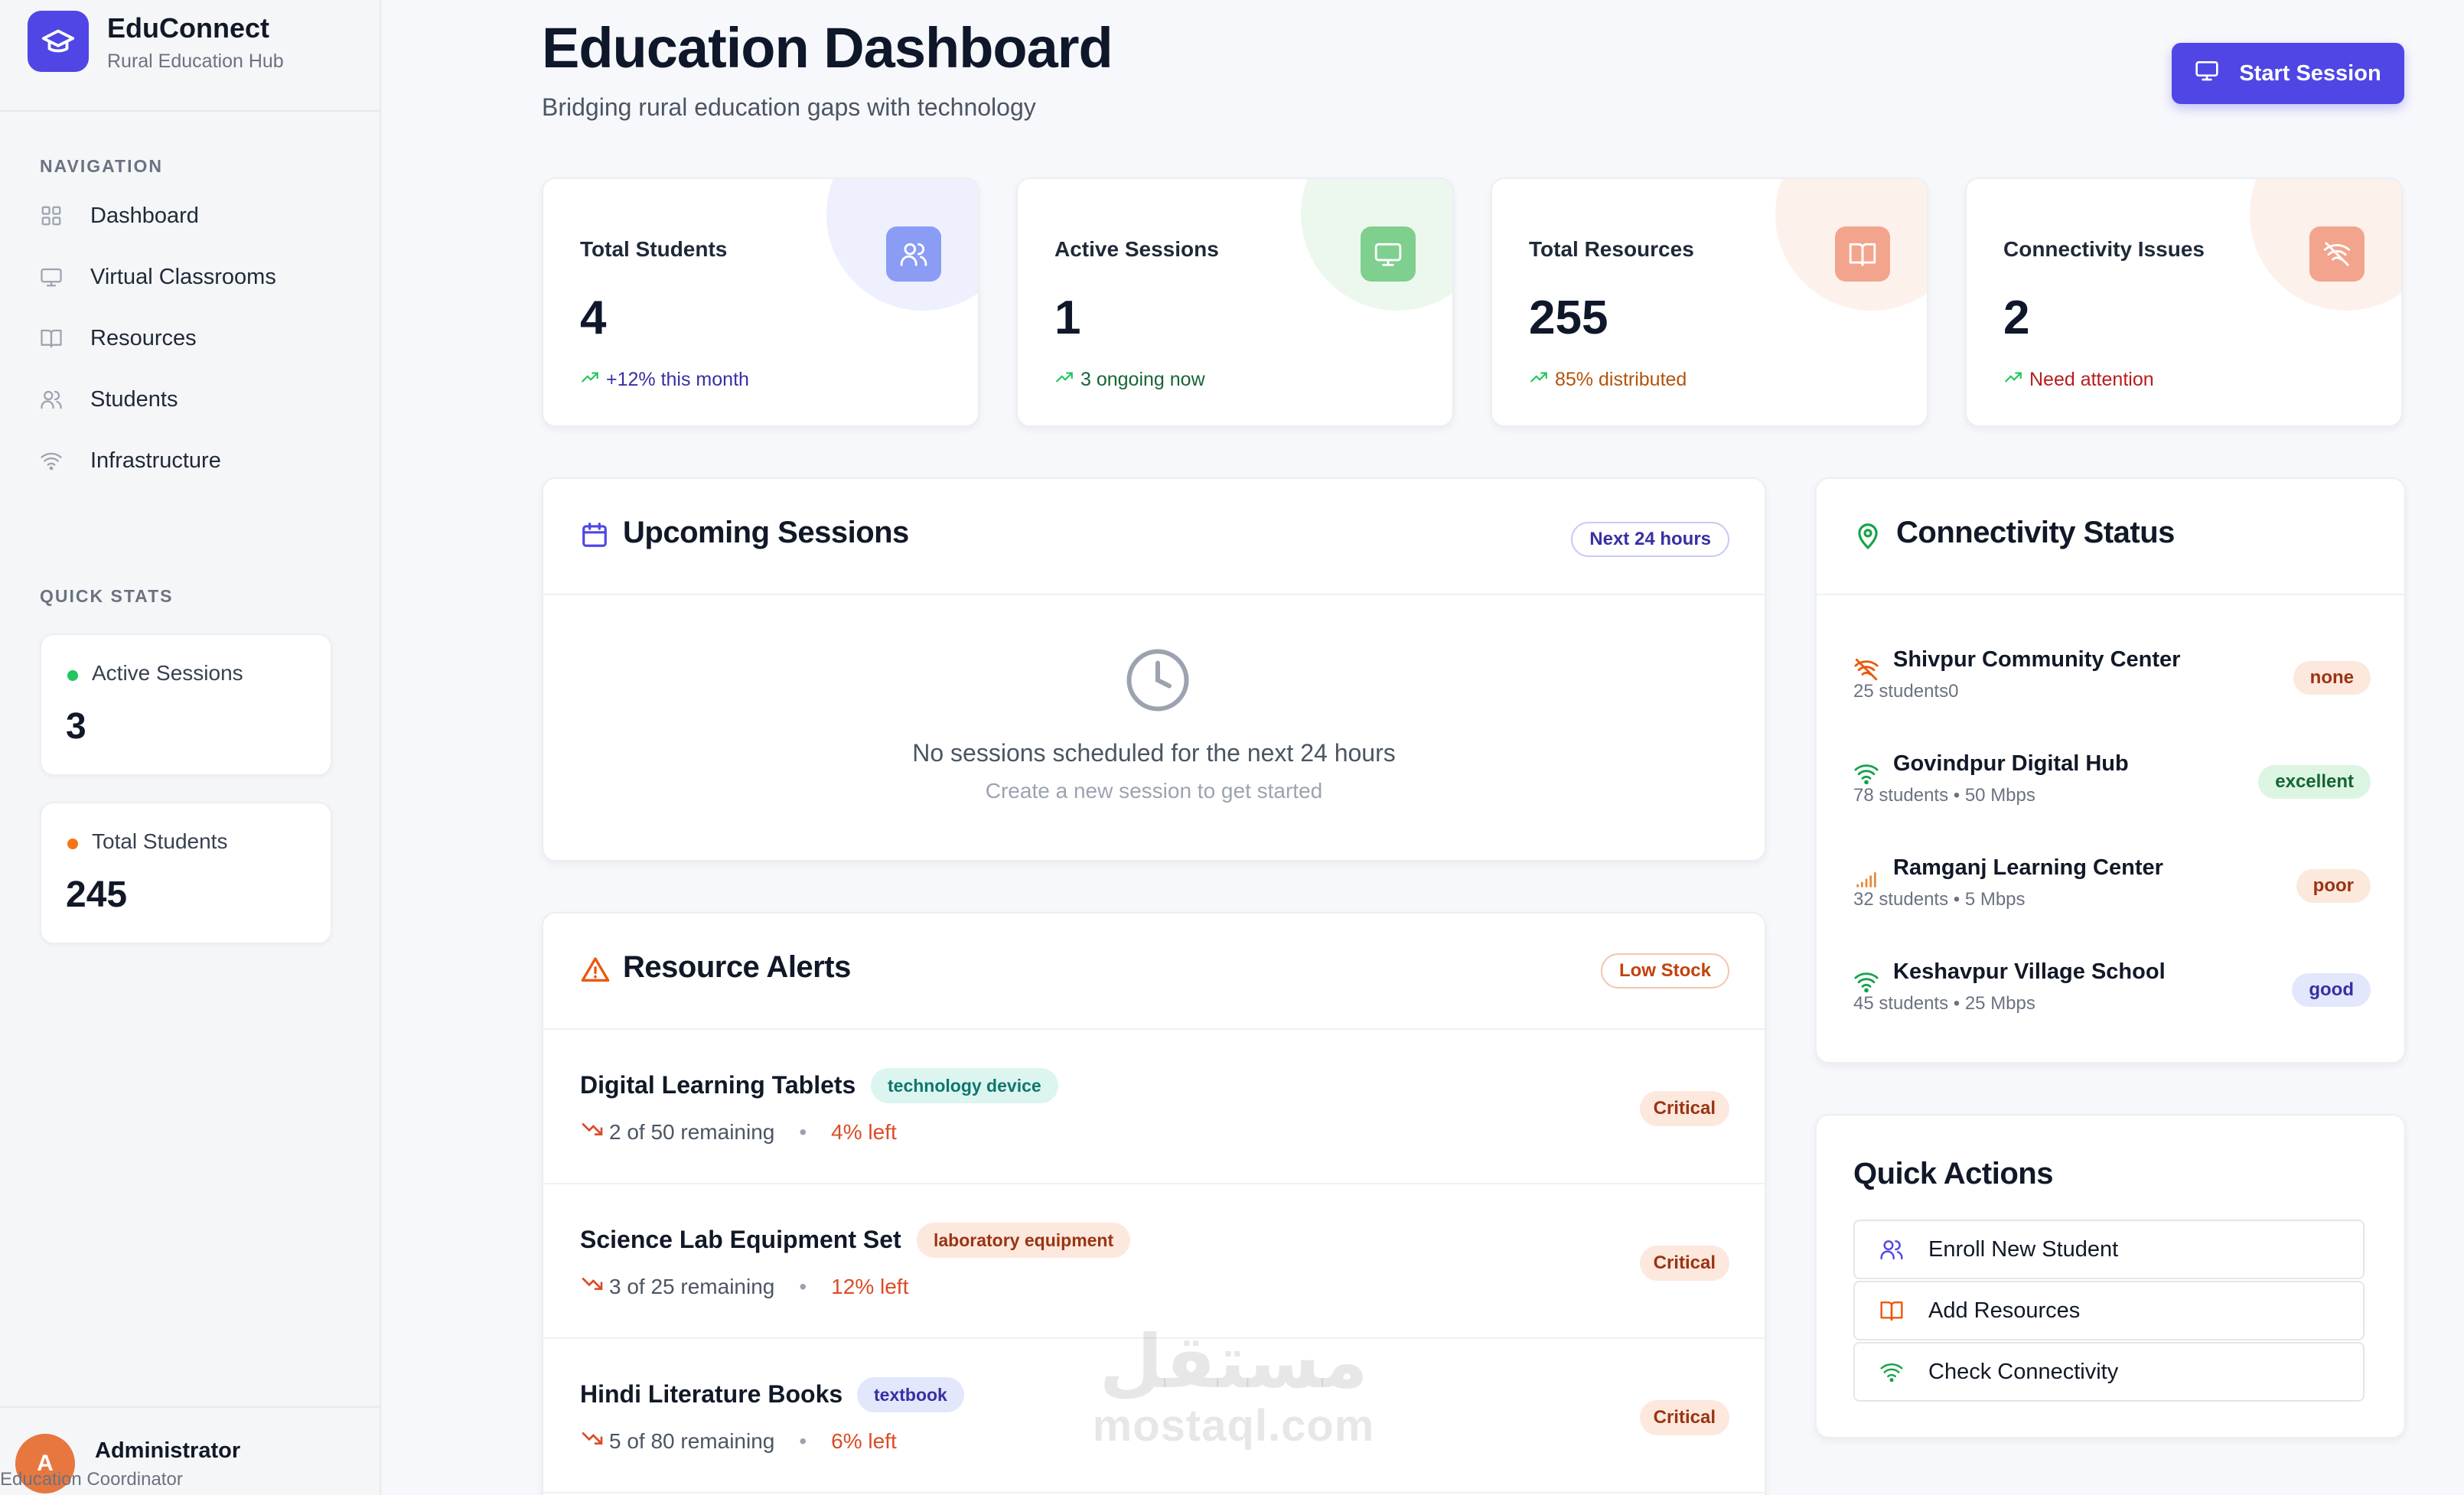 This screenshot has width=2464, height=1495. Describe the element at coordinates (2310, 73) in the screenshot. I see `start-session-label: Start Session` at that location.